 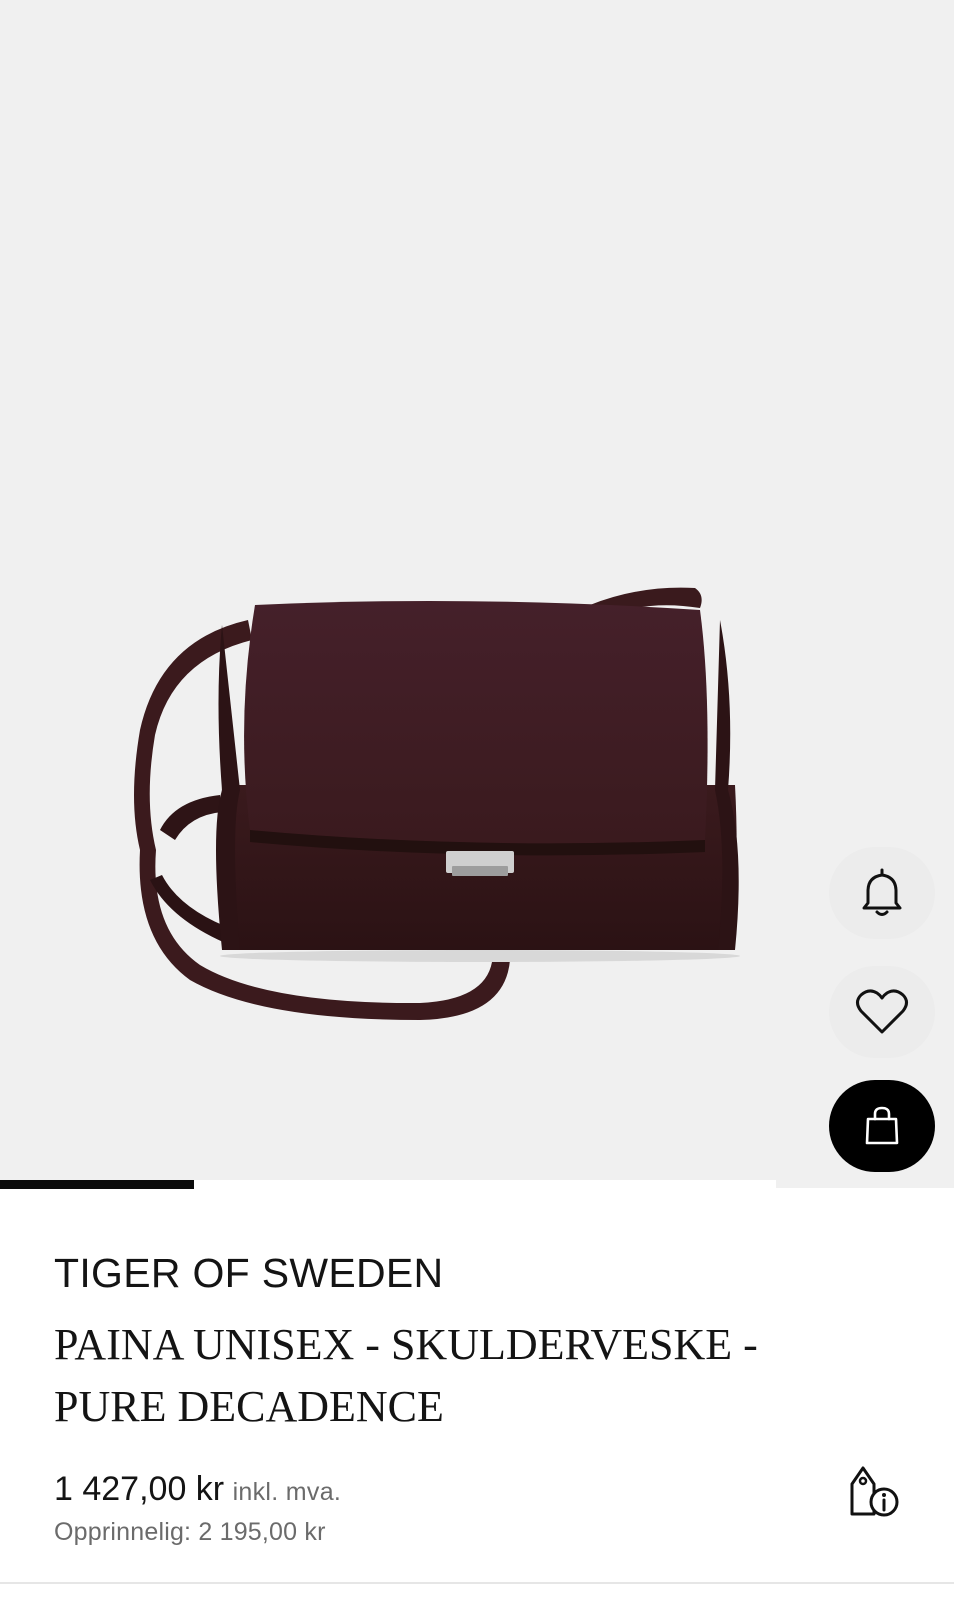 I want to click on price-info-button, so click(x=876, y=1492).